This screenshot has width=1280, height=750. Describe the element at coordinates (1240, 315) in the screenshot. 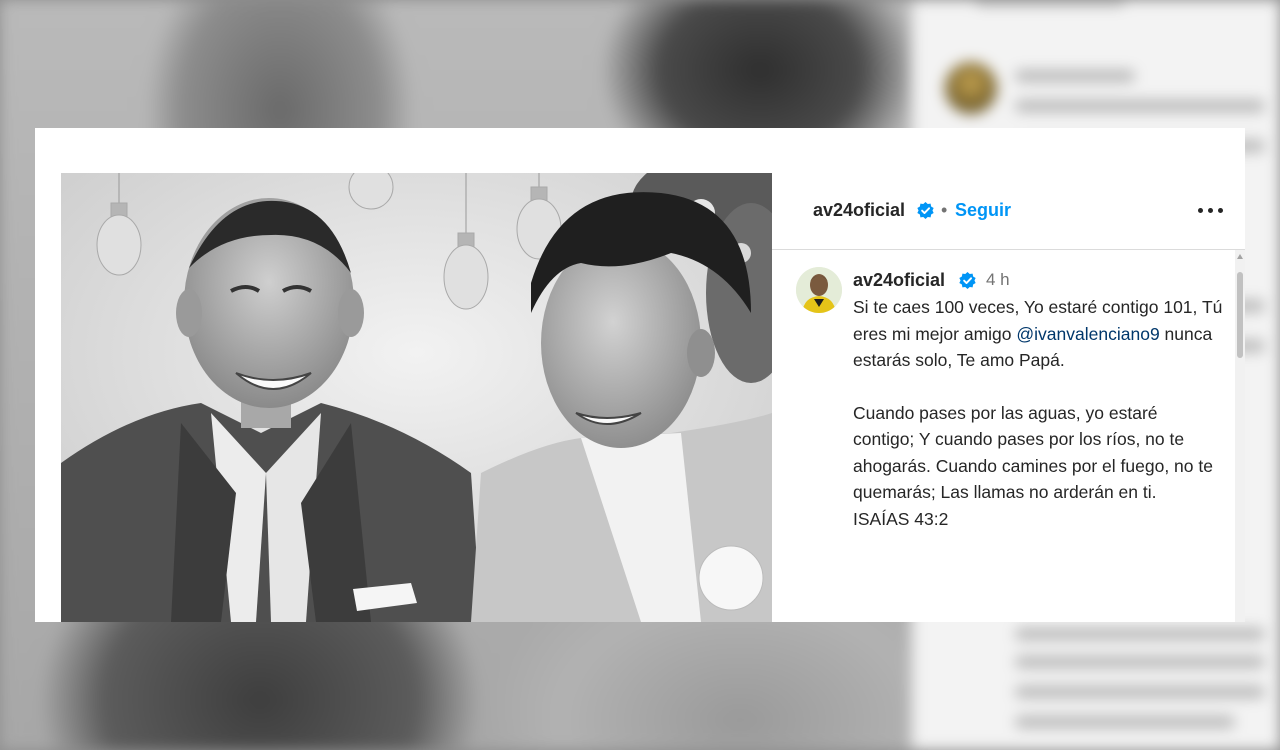

I see `scroll-thumb` at that location.